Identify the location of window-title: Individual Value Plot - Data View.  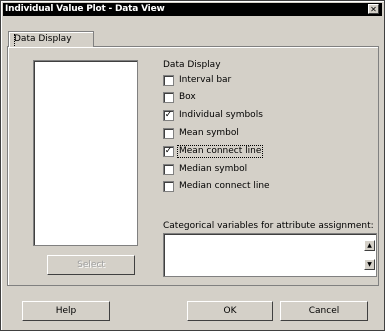
(85, 9).